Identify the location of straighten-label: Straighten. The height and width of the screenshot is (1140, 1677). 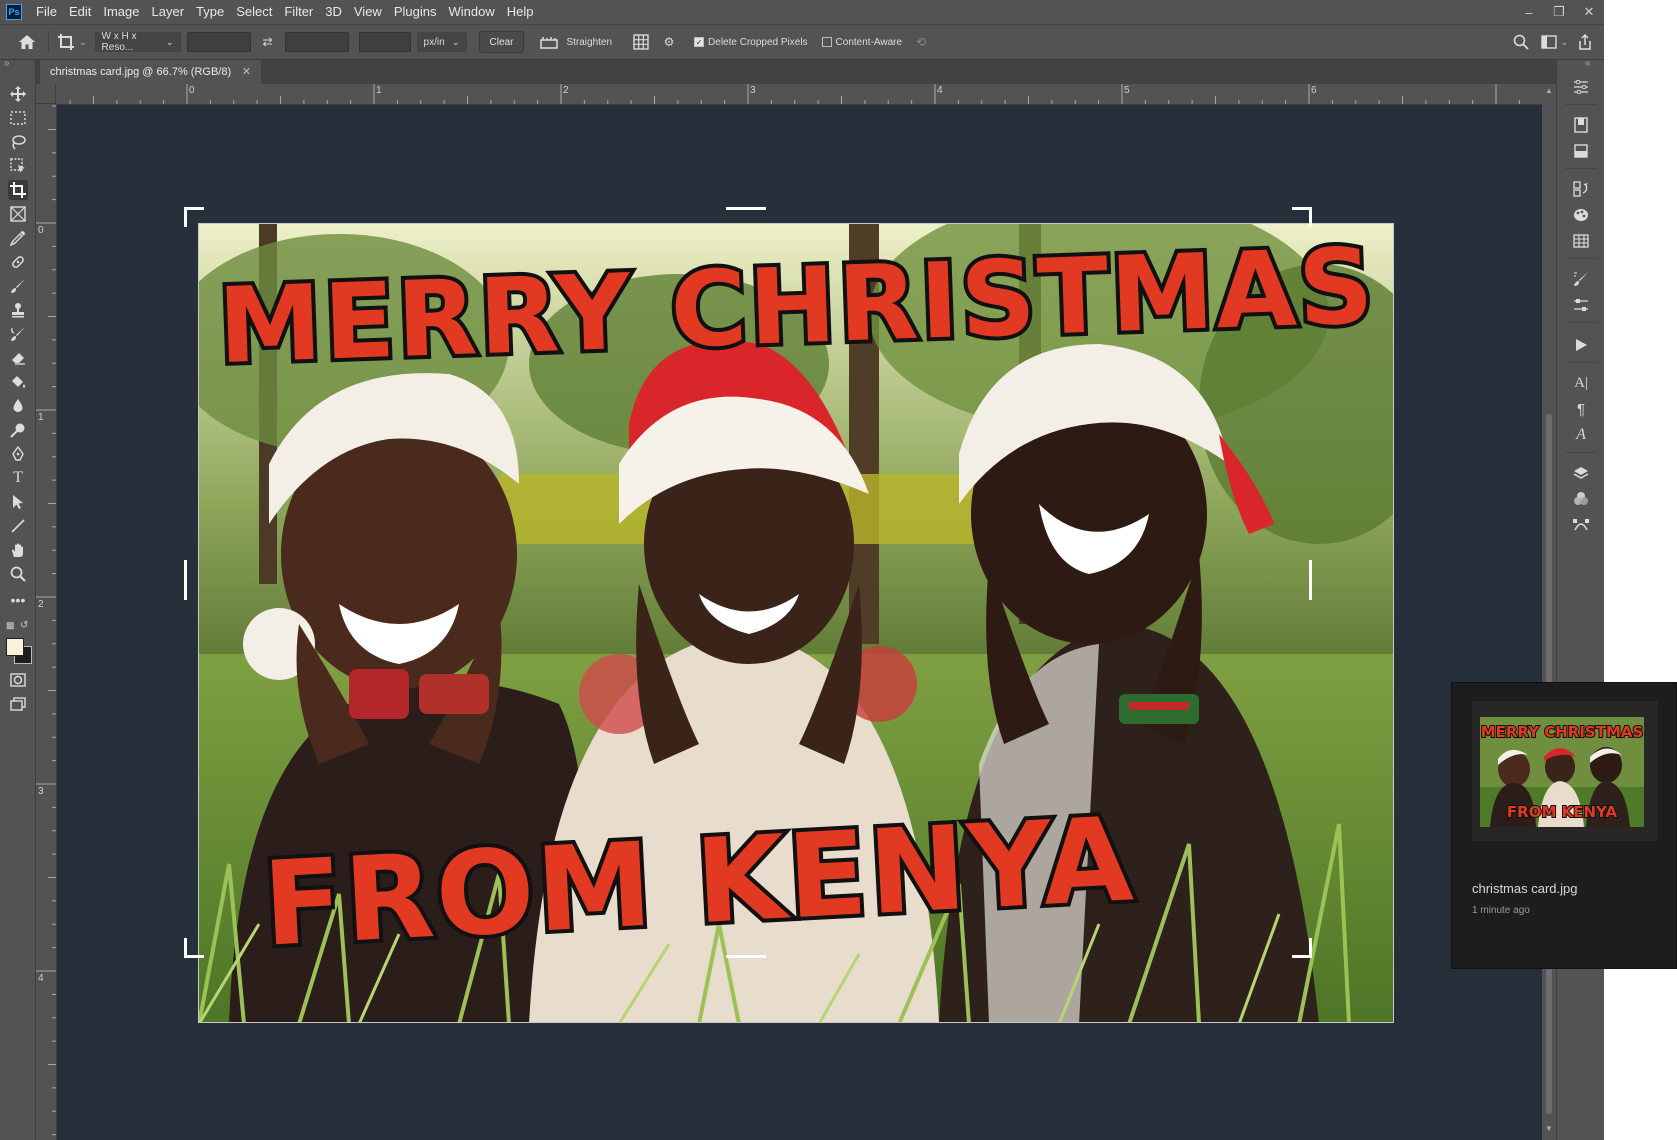
(589, 42).